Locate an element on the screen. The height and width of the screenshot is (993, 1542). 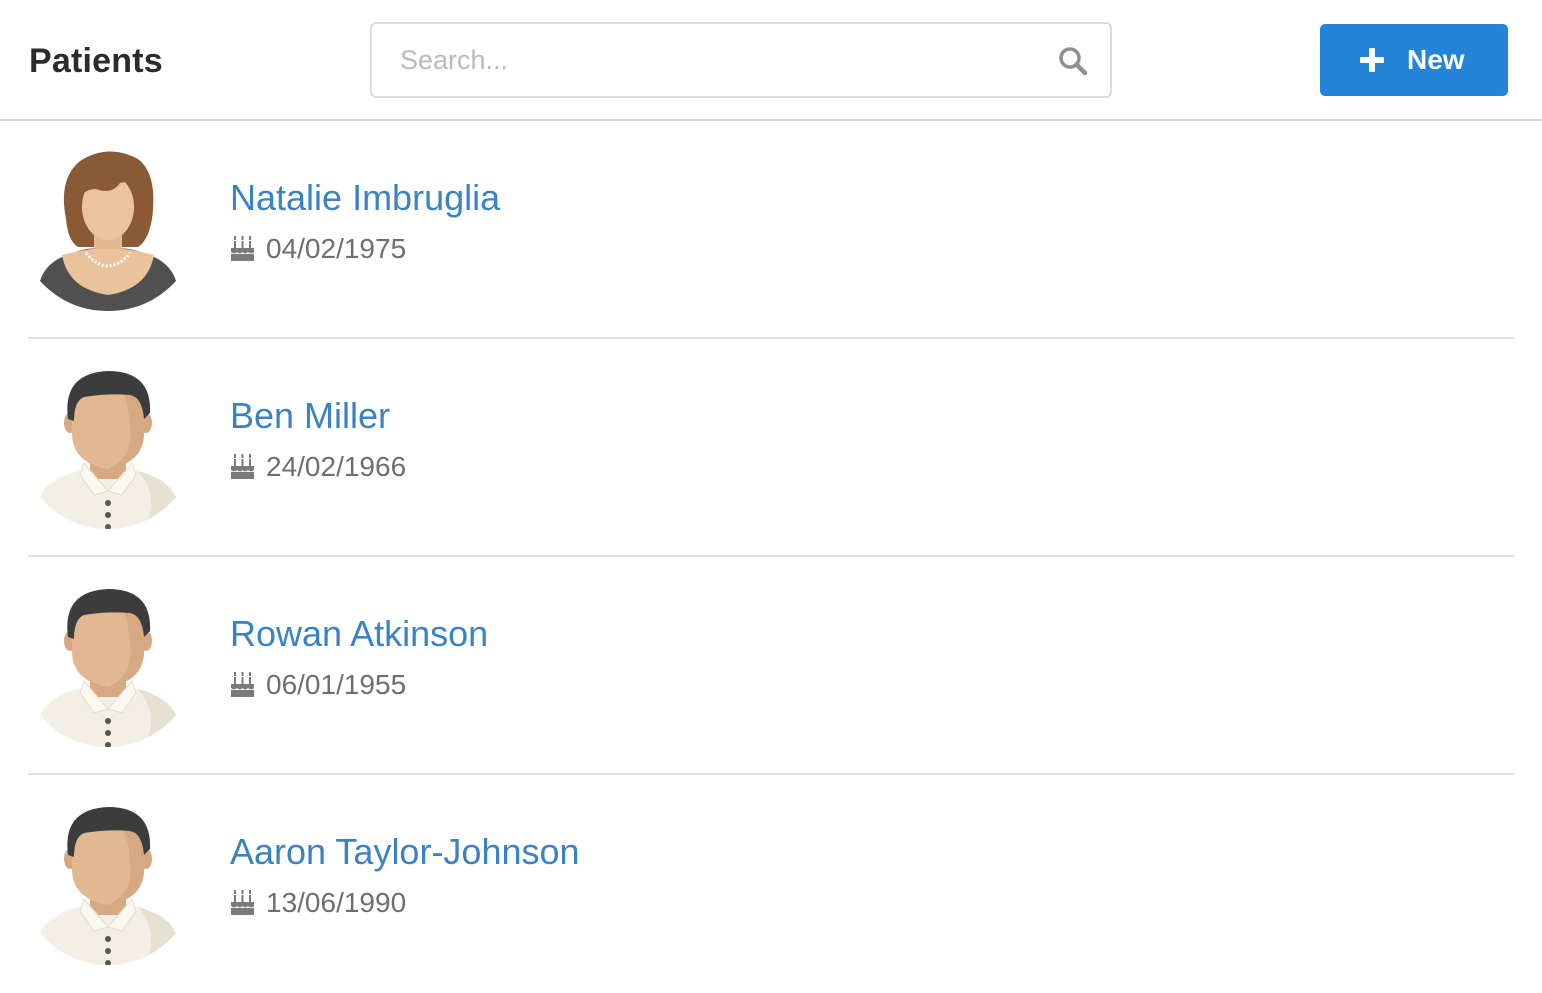
patient-name-link: Aaron Taylor-Johnson is located at coordinates (405, 852).